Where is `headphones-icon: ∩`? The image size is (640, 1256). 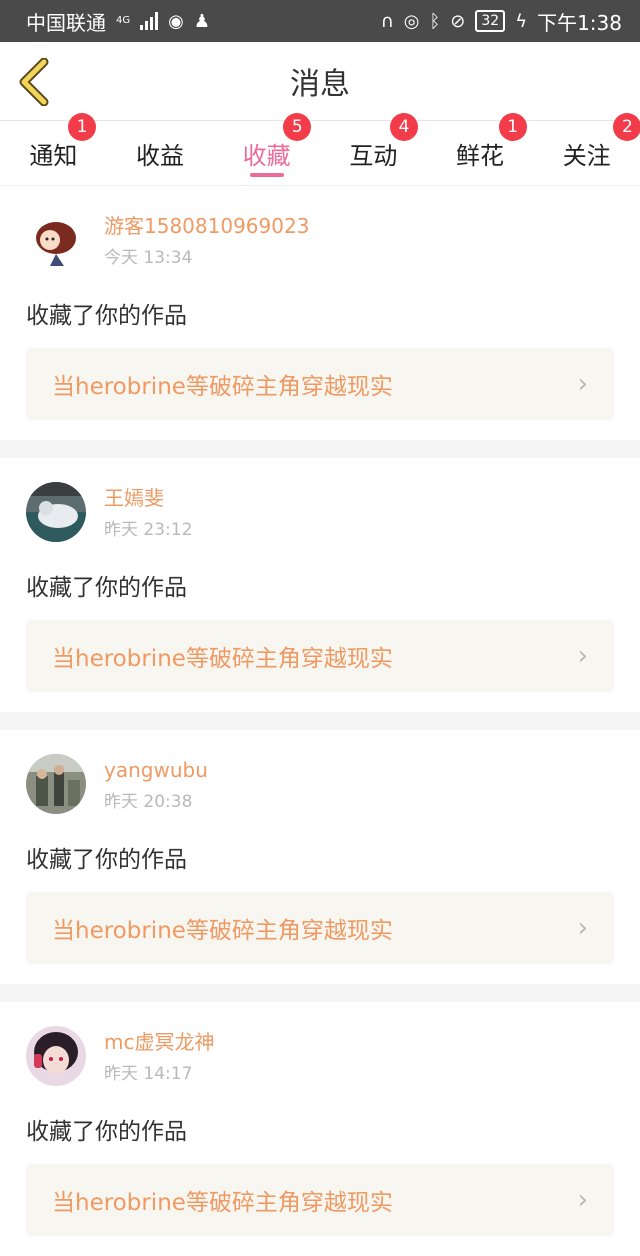 headphones-icon: ∩ is located at coordinates (387, 21).